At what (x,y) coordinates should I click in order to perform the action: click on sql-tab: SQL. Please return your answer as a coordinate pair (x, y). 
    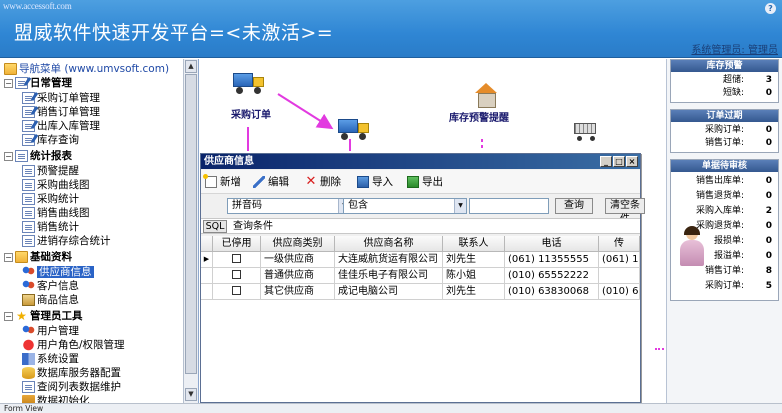
    Looking at the image, I should click on (215, 226).